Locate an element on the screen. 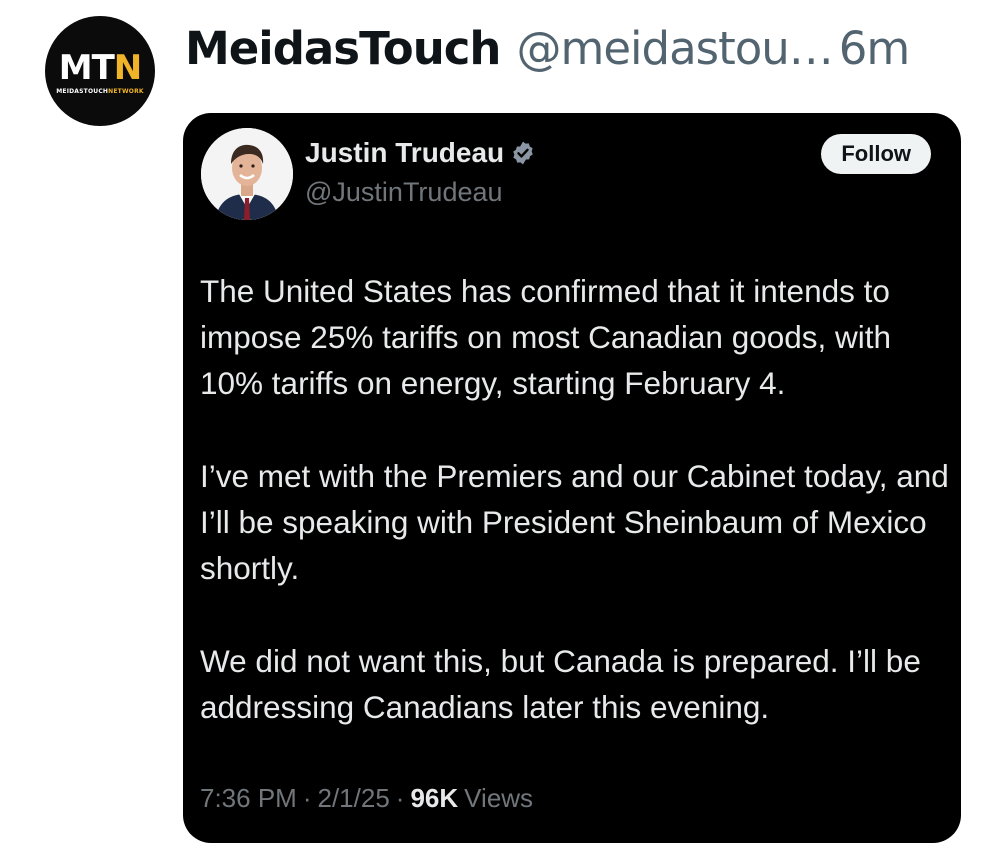 Image resolution: width=1000 pixels, height=843 pixels. person-portrait-icon is located at coordinates (247, 174).